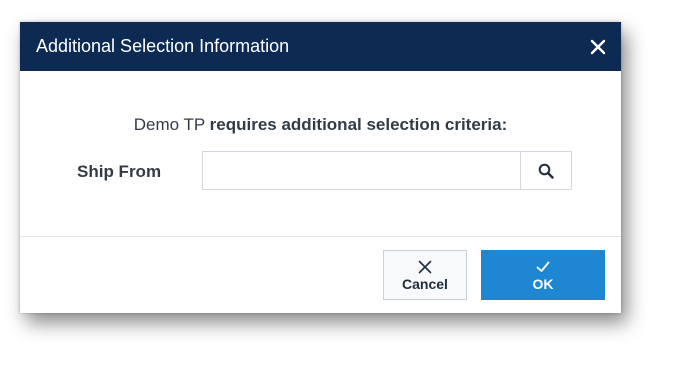  Describe the element at coordinates (119, 171) in the screenshot. I see `ship-from-label: Ship From` at that location.